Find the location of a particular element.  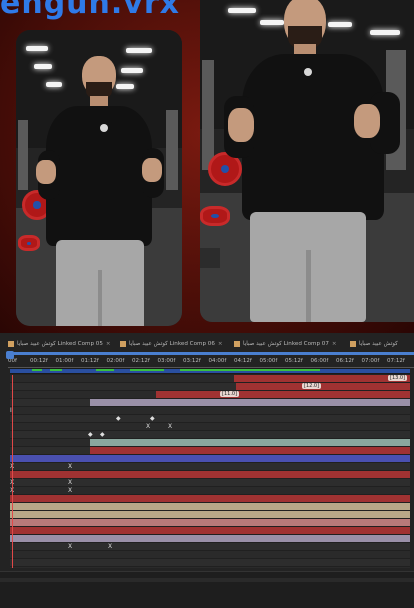

clip-stretch-label: [12.0] is located at coordinates (312, 386).